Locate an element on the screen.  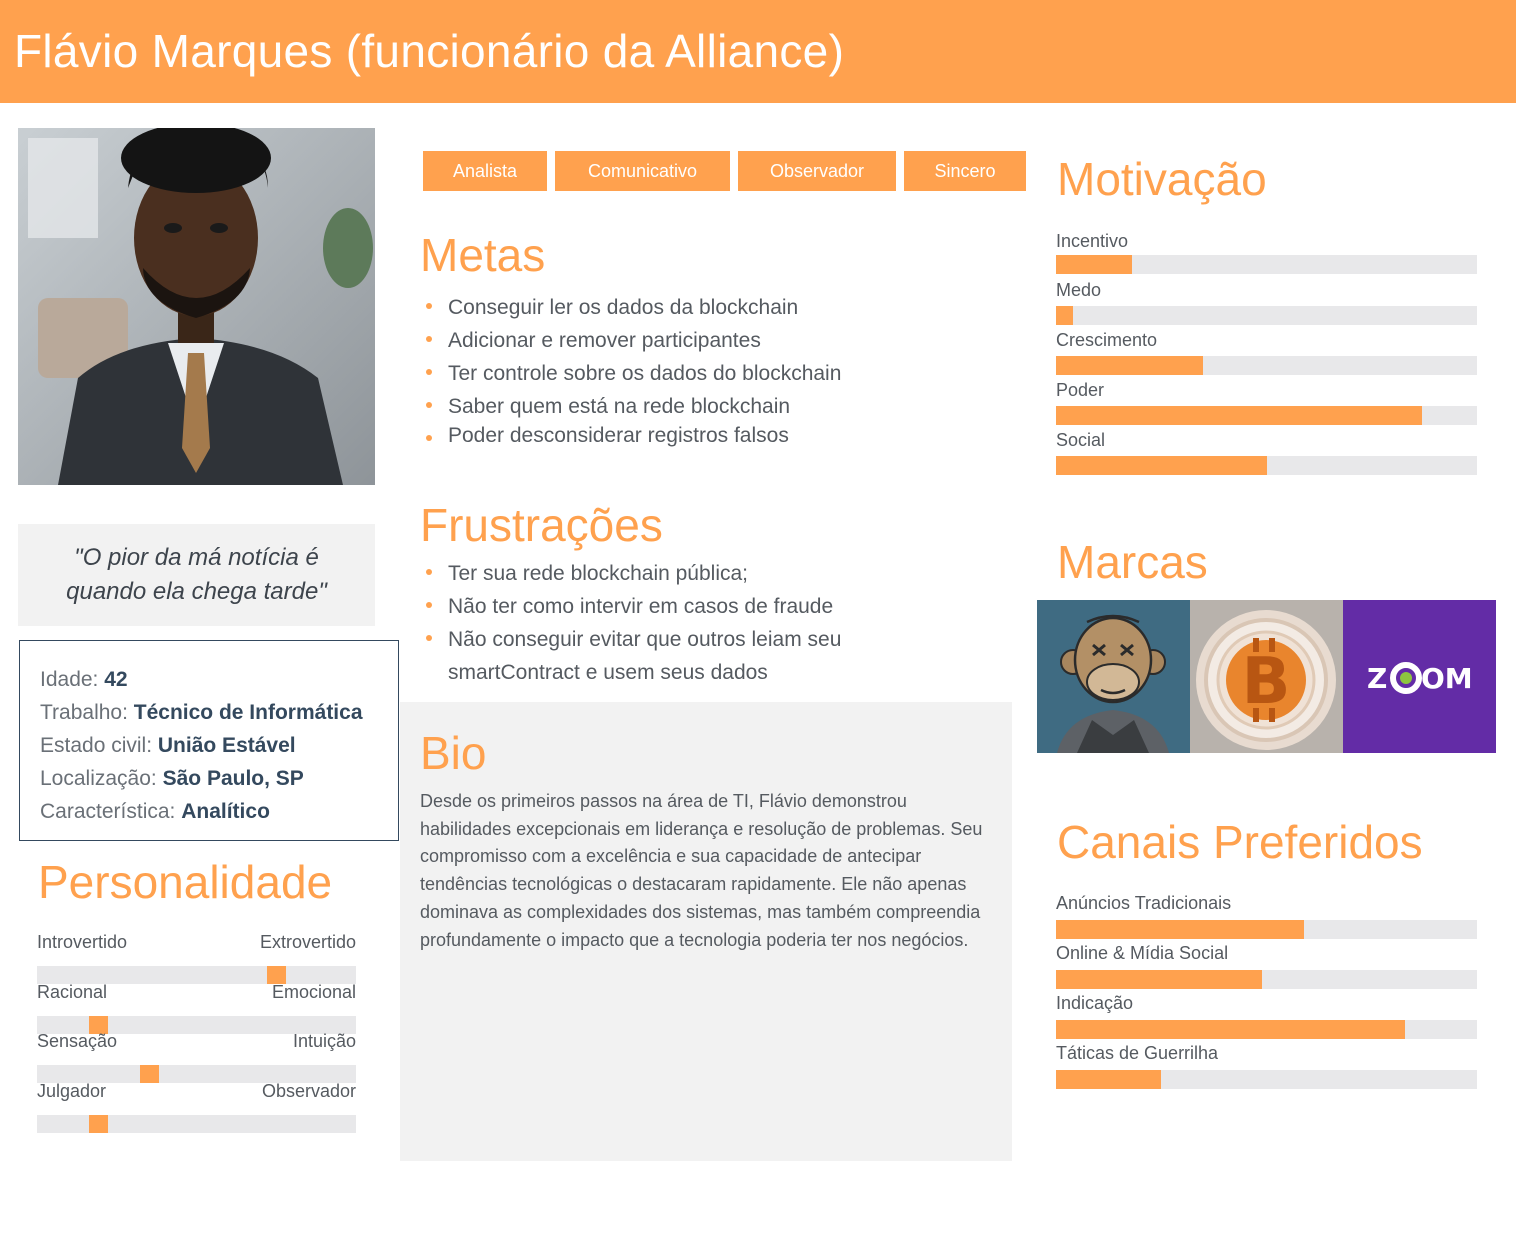
bio-title: Bio is located at coordinates (453, 753).